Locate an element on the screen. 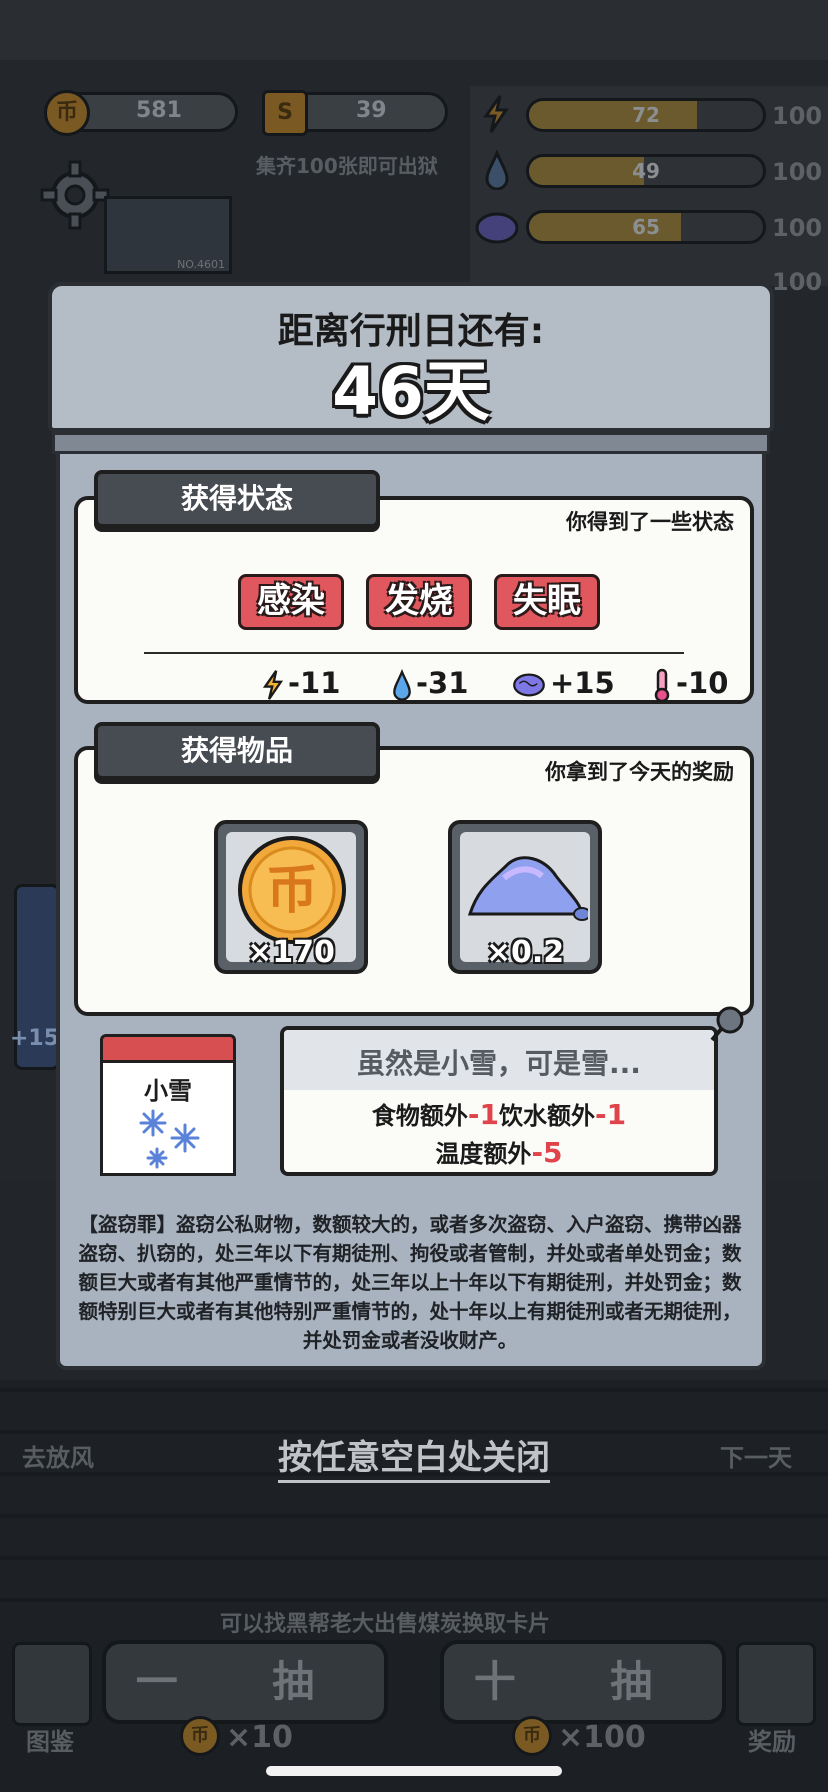 Image resolution: width=828 pixels, height=1792 pixels. status-note: 你得到了一些状态 is located at coordinates (650, 522).